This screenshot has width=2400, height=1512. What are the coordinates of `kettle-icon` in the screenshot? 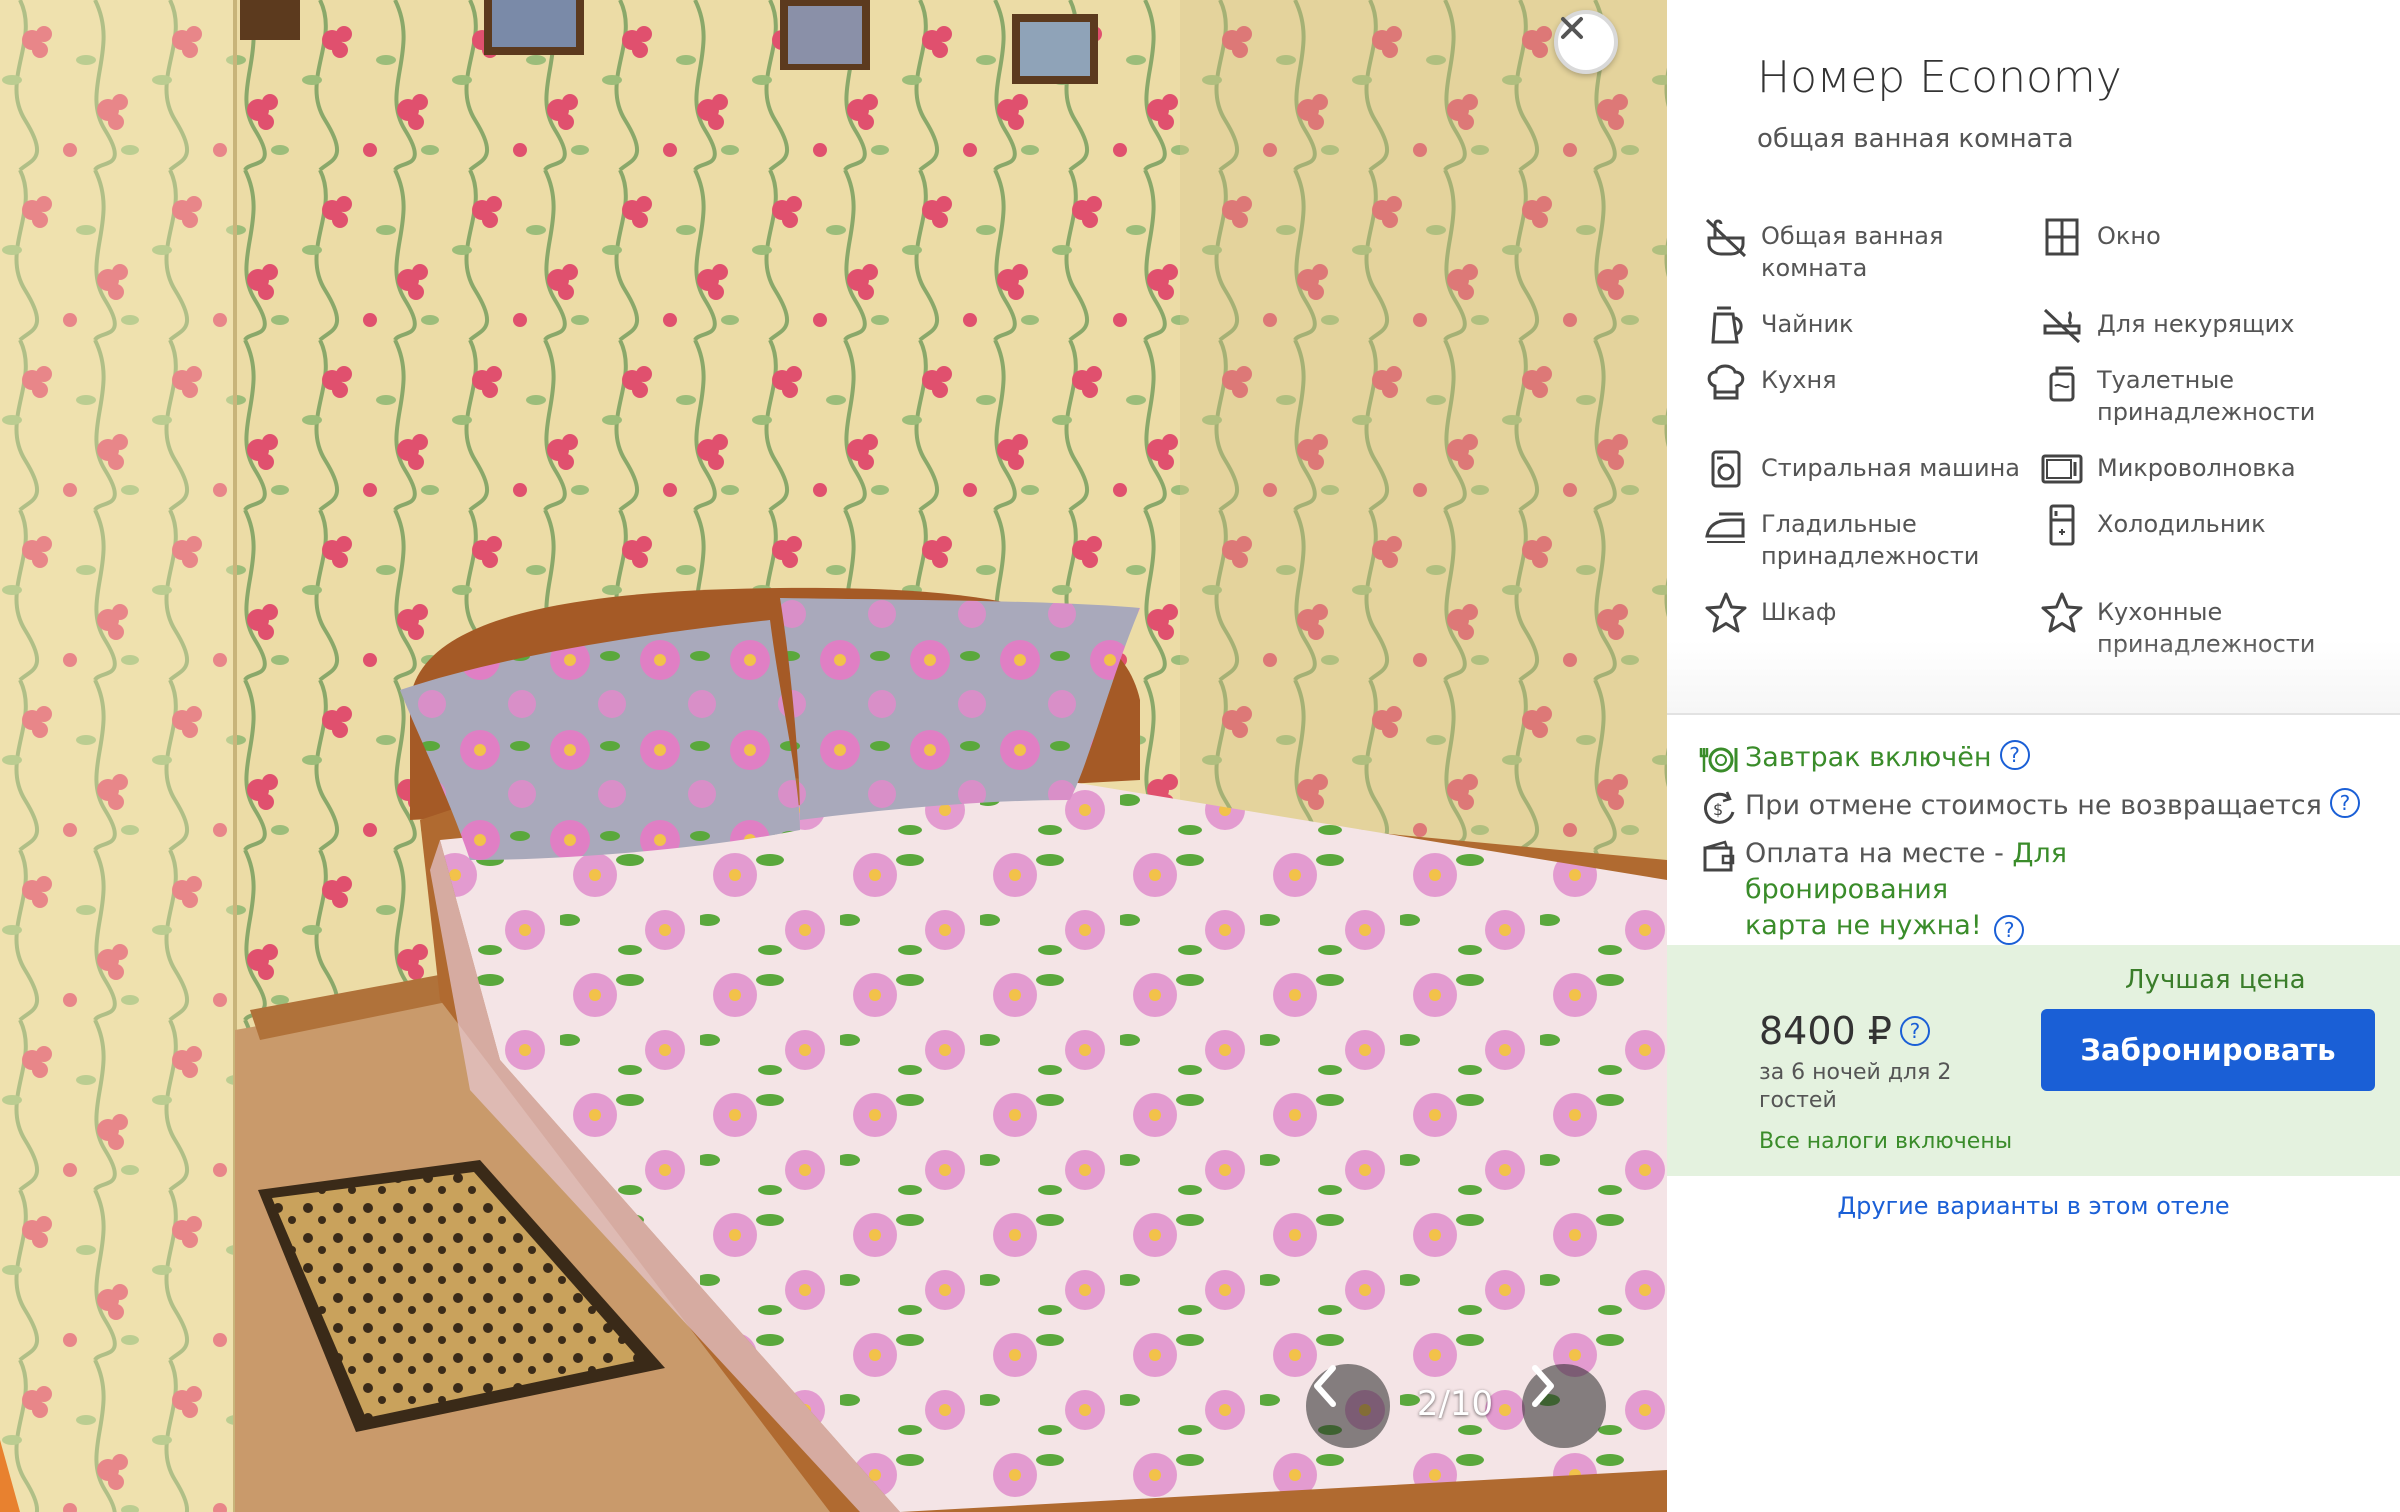 It's located at (1727, 325).